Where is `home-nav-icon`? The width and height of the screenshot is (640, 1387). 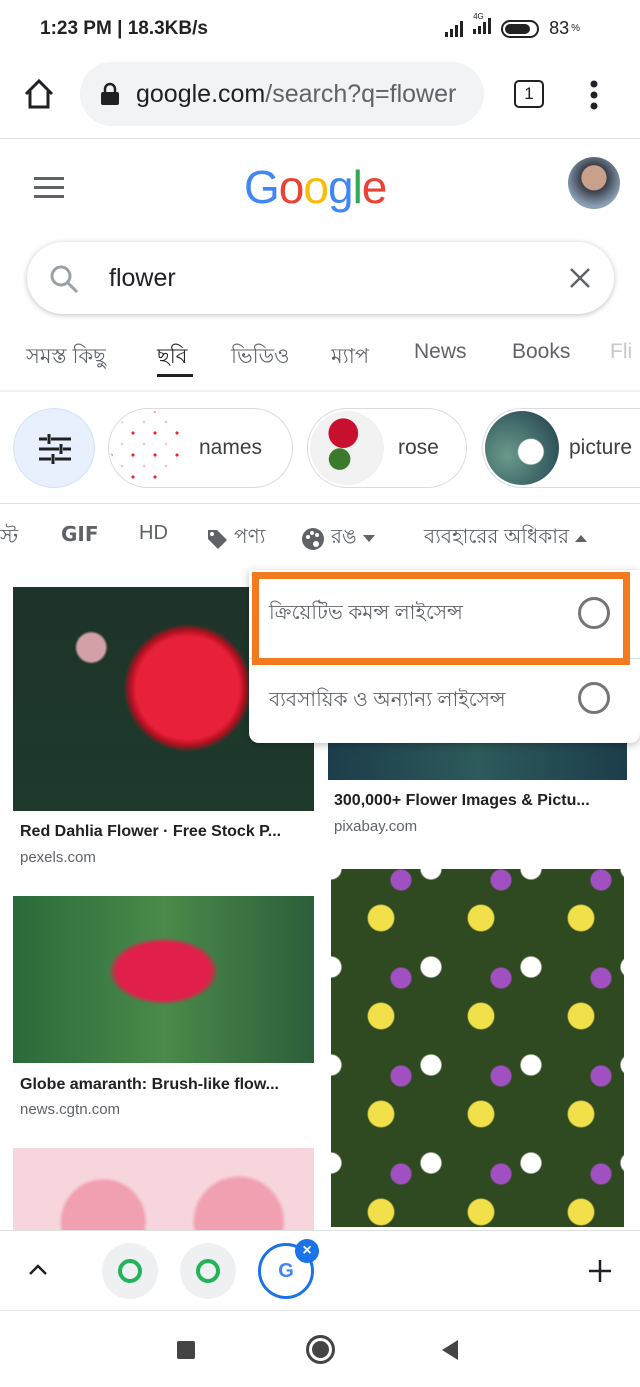 home-nav-icon is located at coordinates (320, 1349).